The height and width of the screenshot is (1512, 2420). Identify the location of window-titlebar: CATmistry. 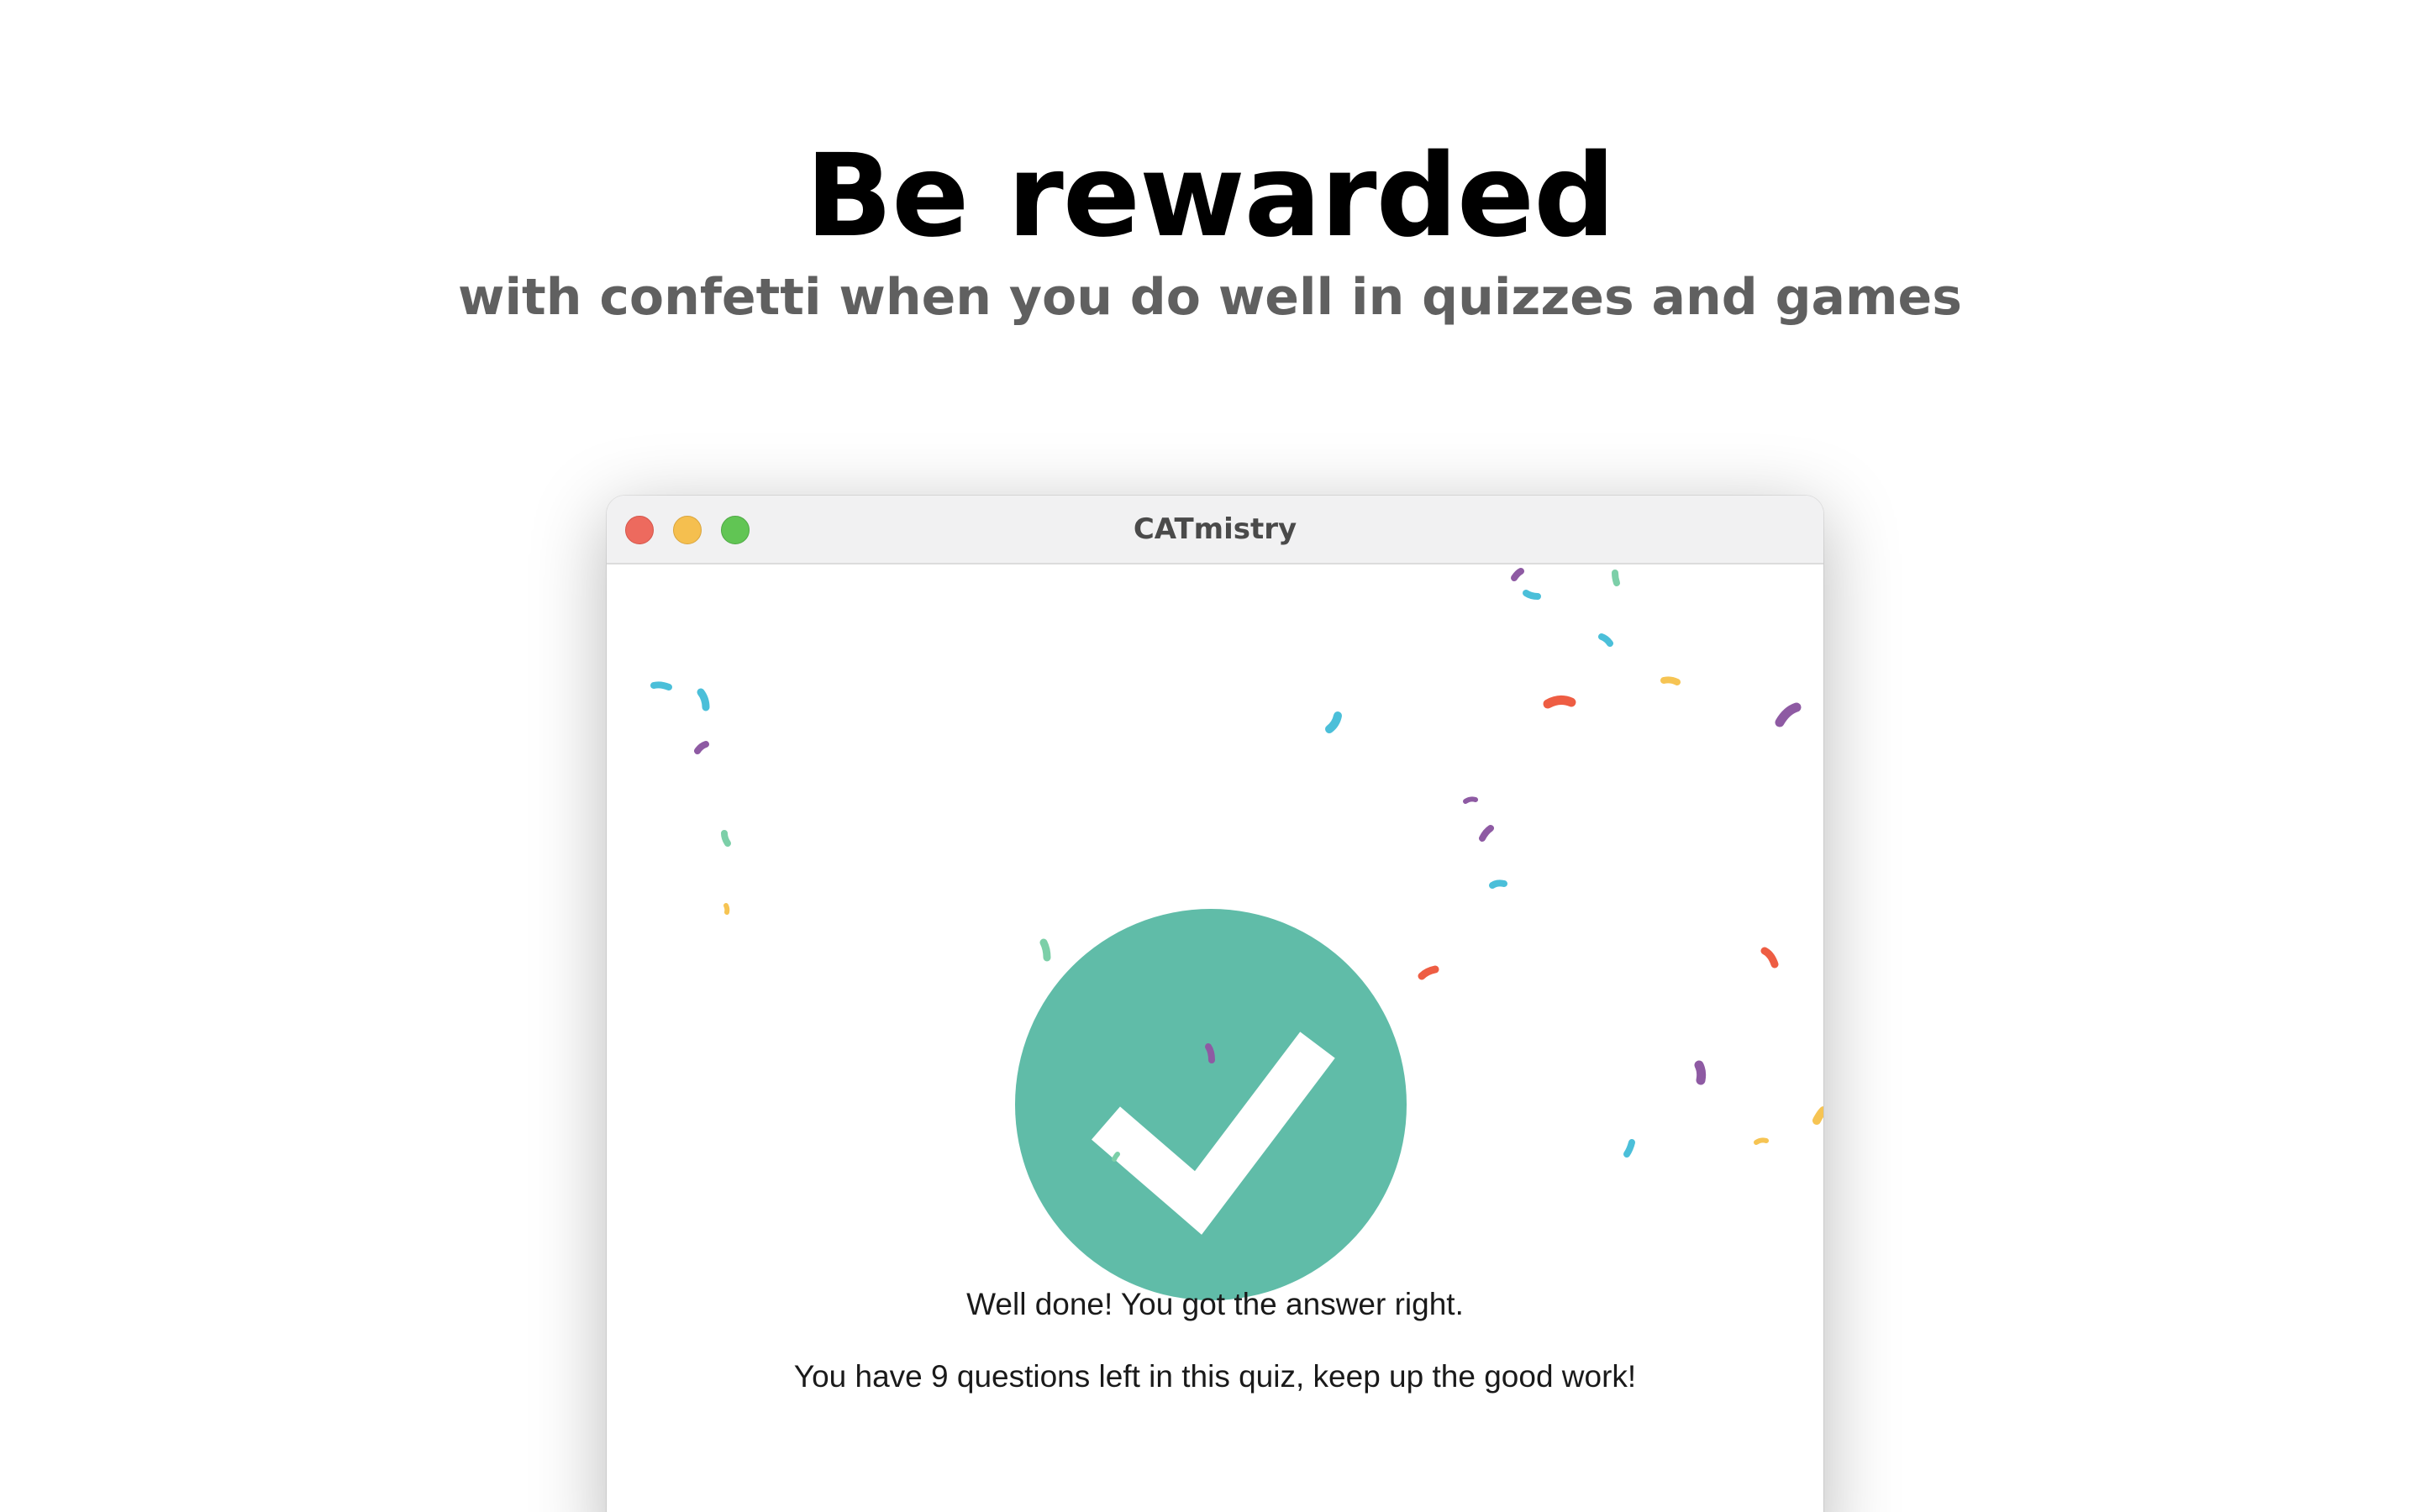
(1215, 530).